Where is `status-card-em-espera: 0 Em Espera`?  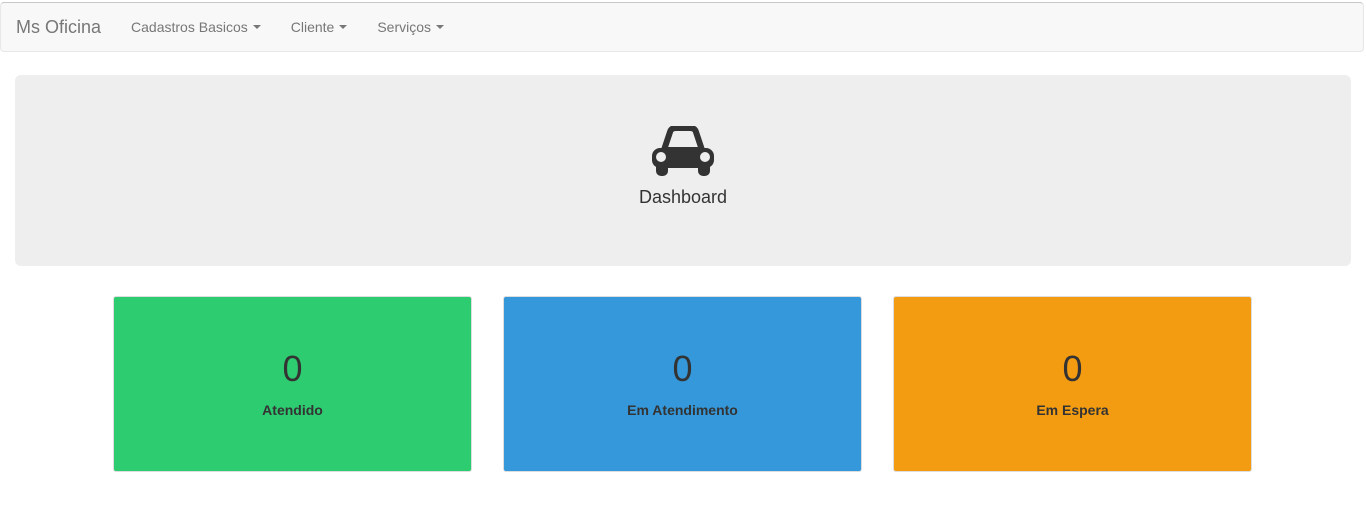 status-card-em-espera: 0 Em Espera is located at coordinates (1072, 384).